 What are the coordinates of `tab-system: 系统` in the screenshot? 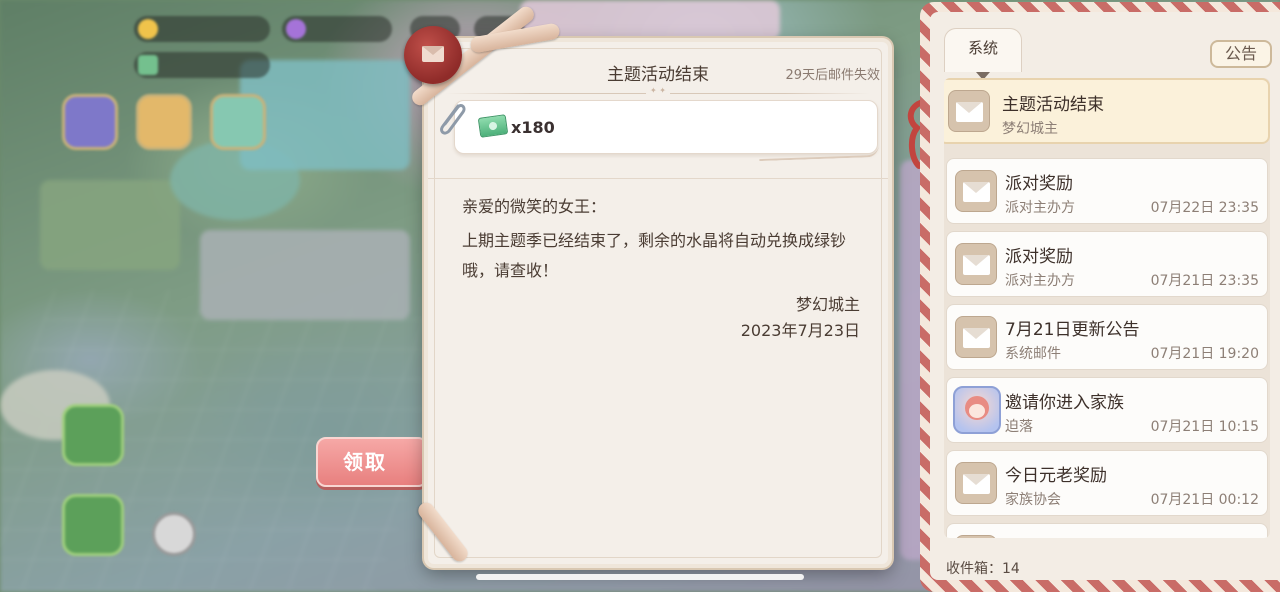 It's located at (983, 50).